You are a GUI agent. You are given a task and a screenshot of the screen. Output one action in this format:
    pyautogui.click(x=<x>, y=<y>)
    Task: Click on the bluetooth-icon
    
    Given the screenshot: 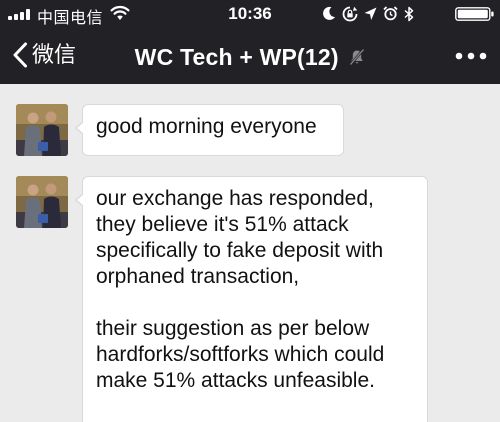 What is the action you would take?
    pyautogui.click(x=409, y=13)
    